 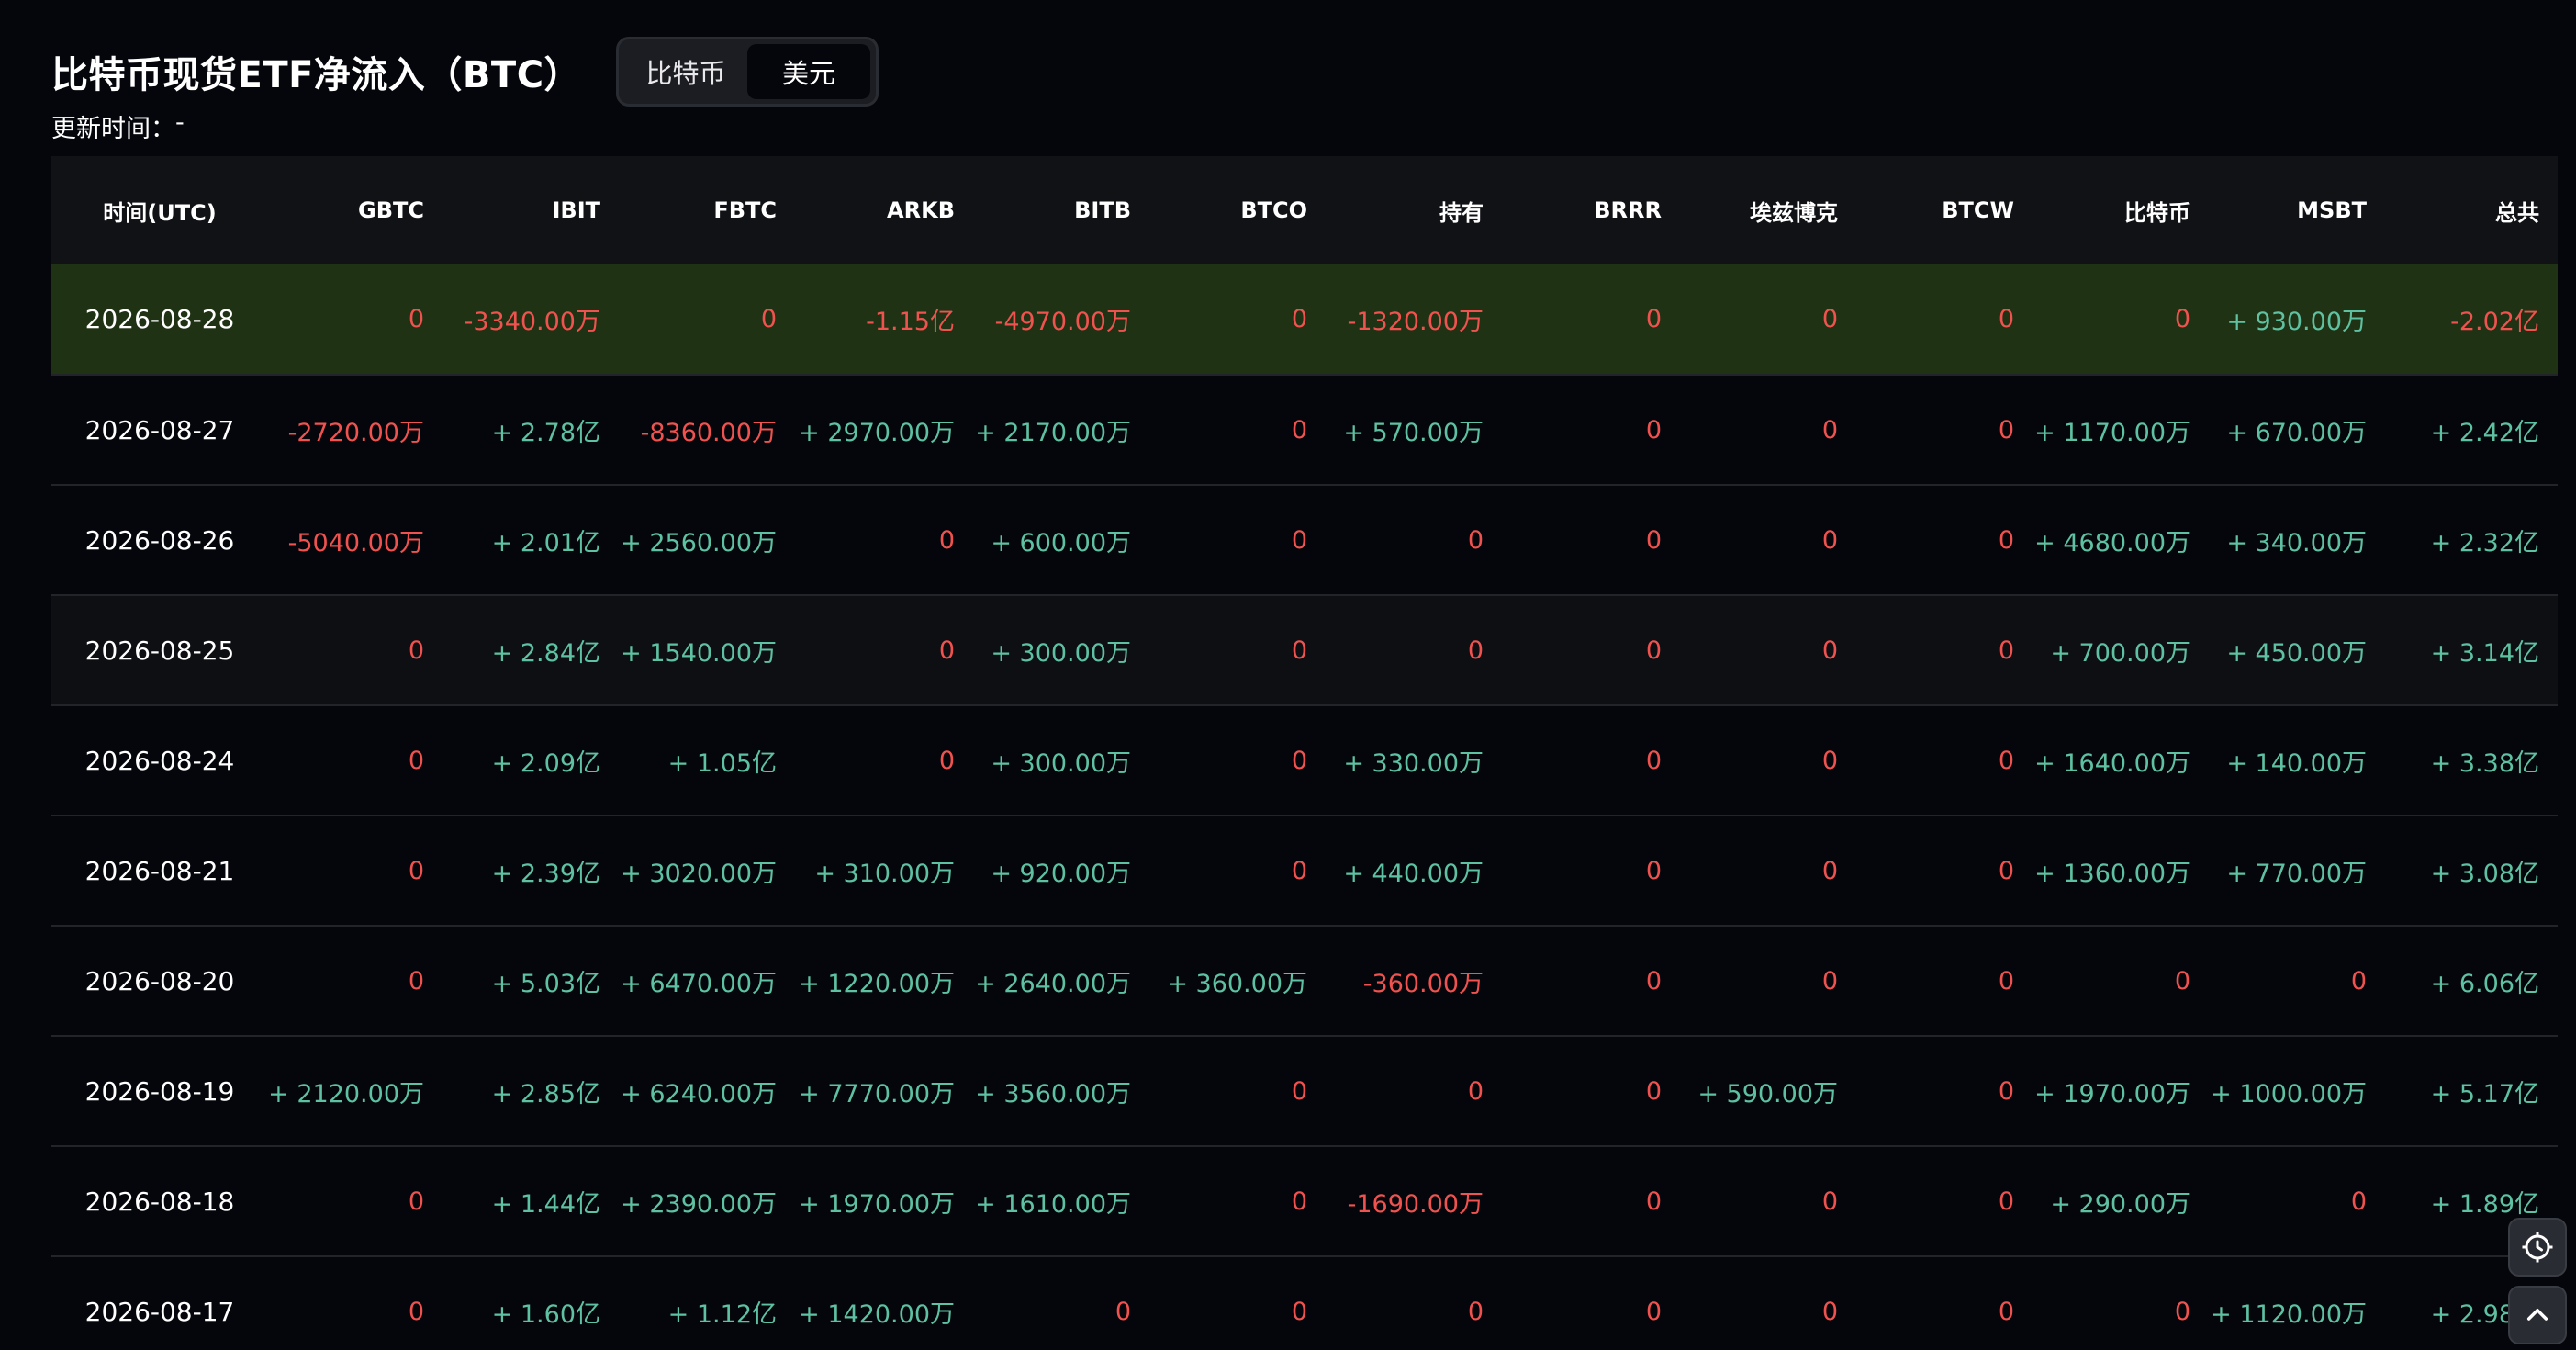 What do you see at coordinates (1461, 212) in the screenshot?
I see `column-header: 持有` at bounding box center [1461, 212].